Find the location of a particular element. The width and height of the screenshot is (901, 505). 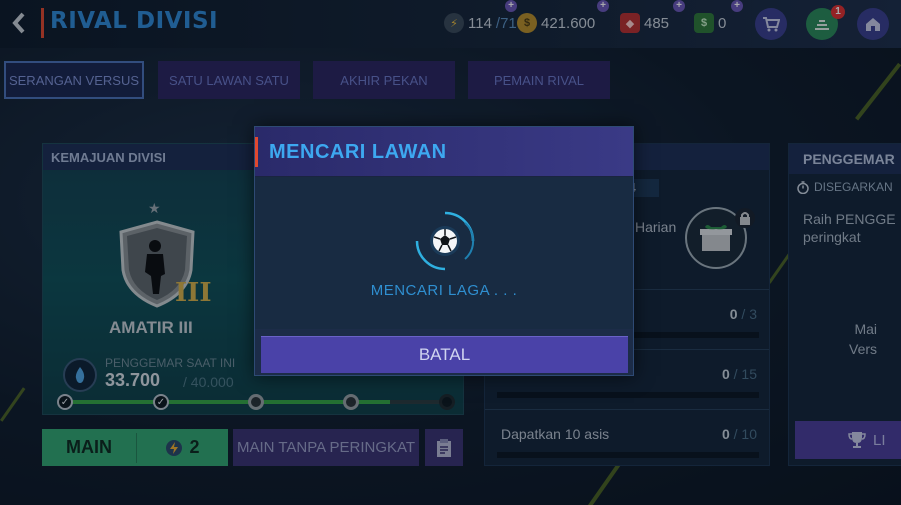

dialog-header: MENCARI LAWAN is located at coordinates (444, 152).